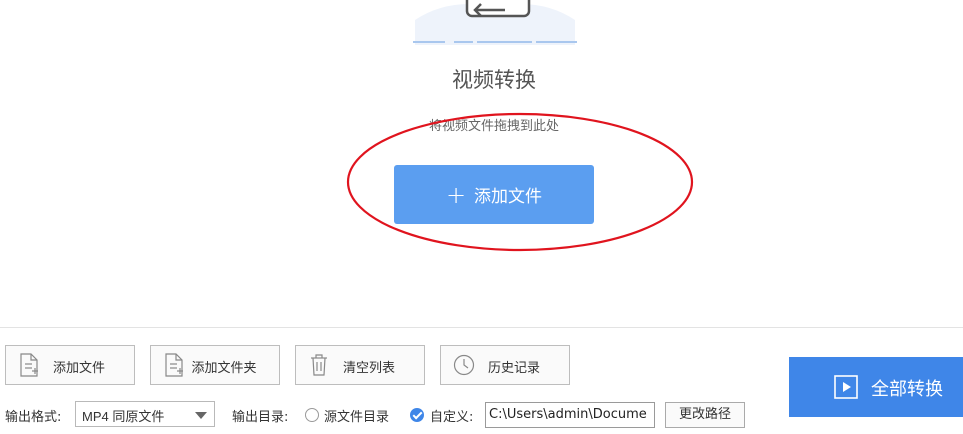  Describe the element at coordinates (33, 417) in the screenshot. I see `output-format-label: 输出格式:` at that location.